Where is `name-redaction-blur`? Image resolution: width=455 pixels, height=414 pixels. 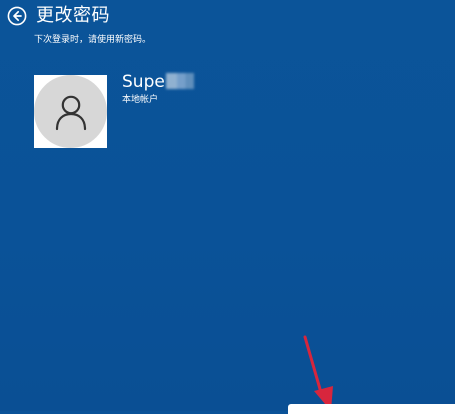 name-redaction-blur is located at coordinates (179, 81).